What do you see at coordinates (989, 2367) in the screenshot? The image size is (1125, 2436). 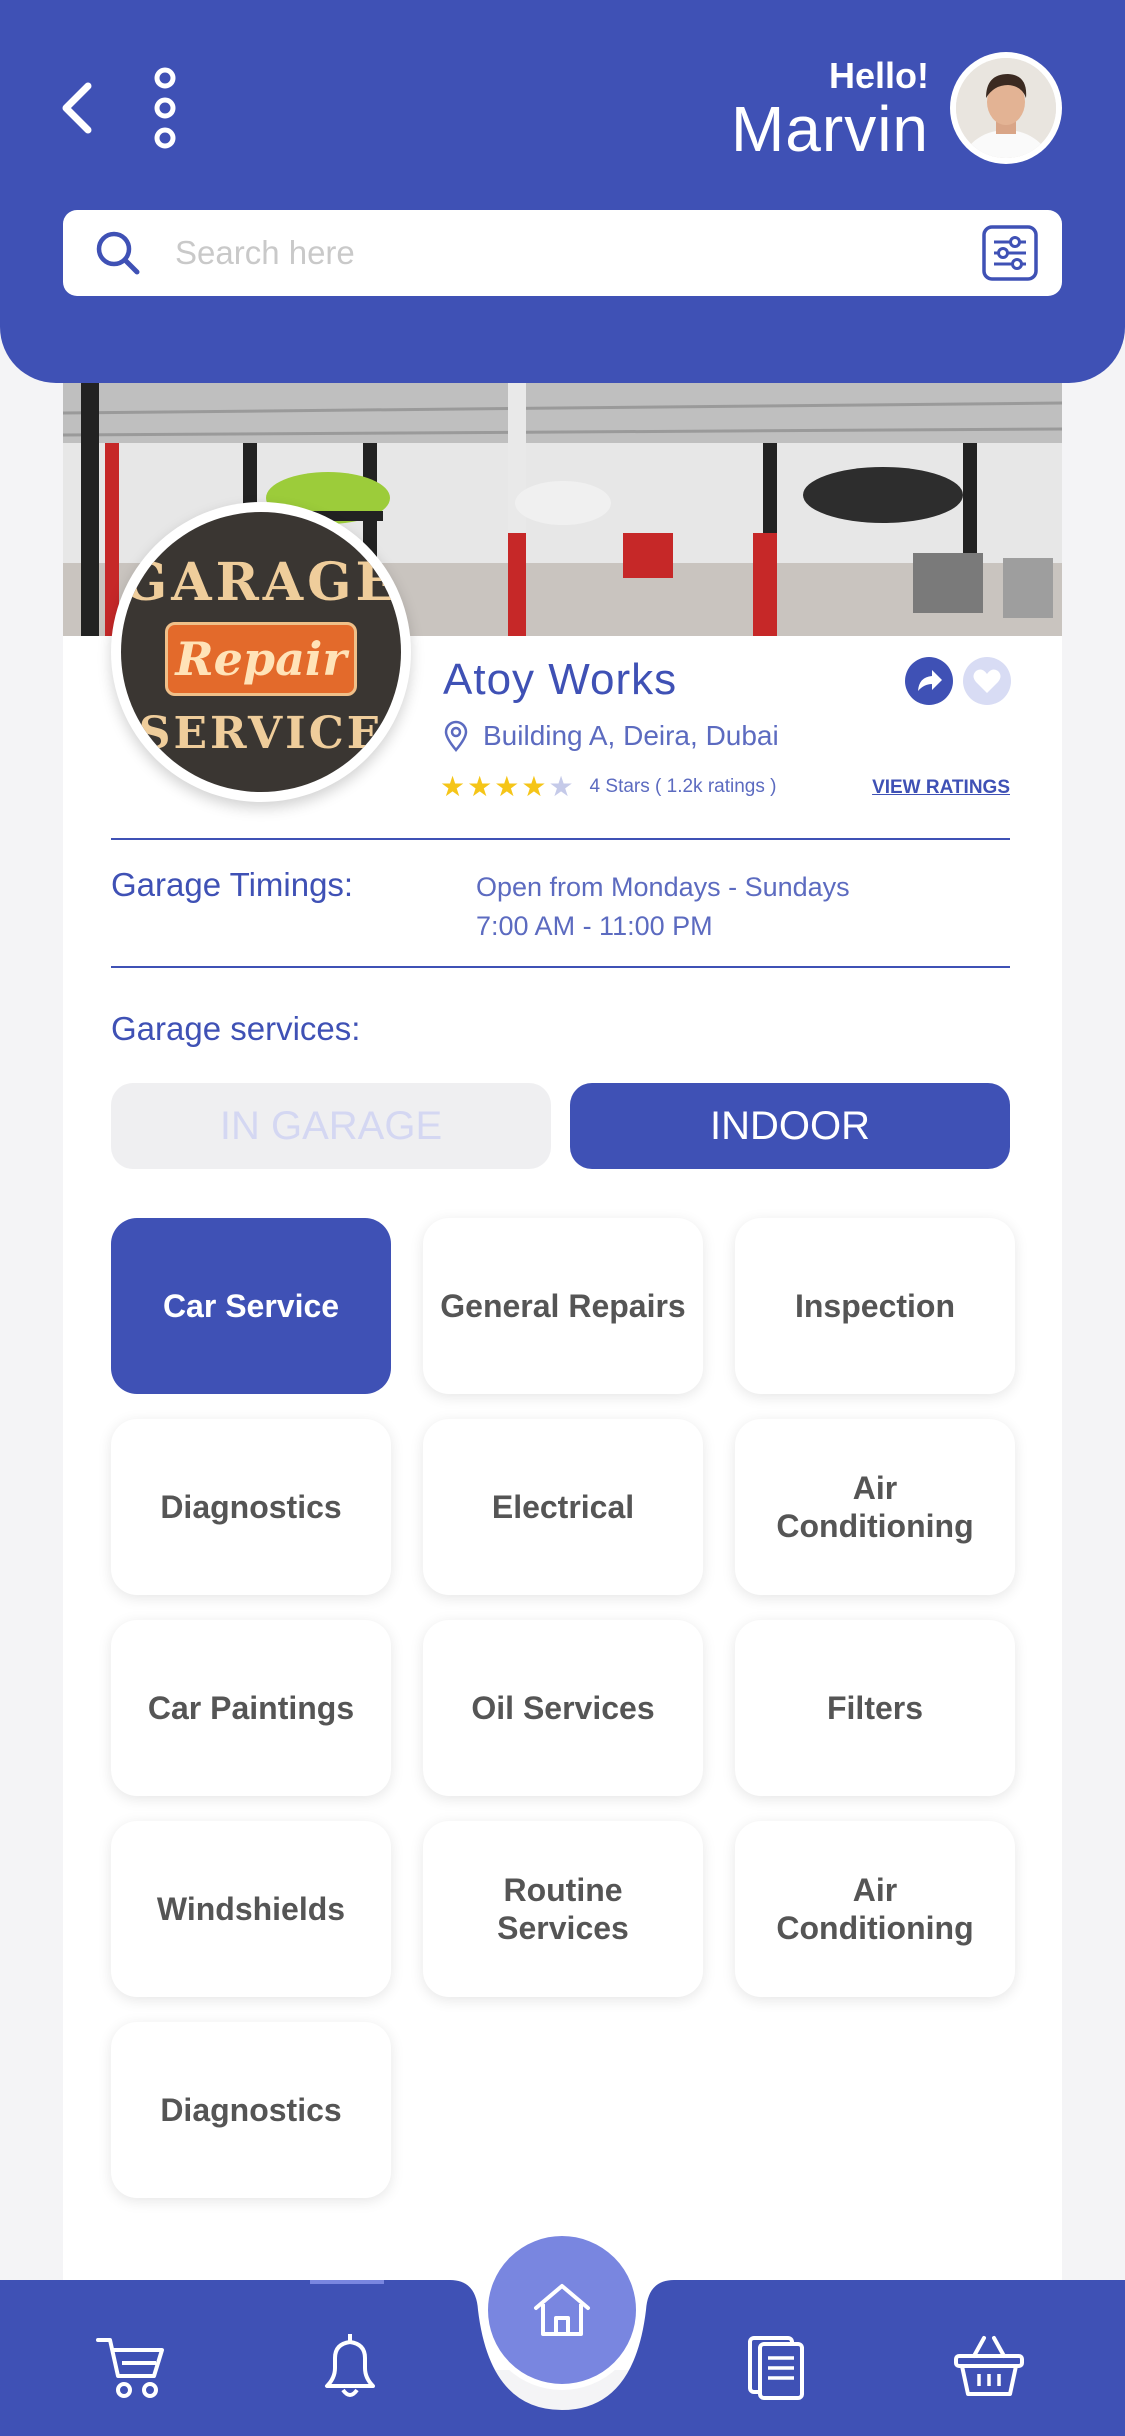 I see `basket-icon` at bounding box center [989, 2367].